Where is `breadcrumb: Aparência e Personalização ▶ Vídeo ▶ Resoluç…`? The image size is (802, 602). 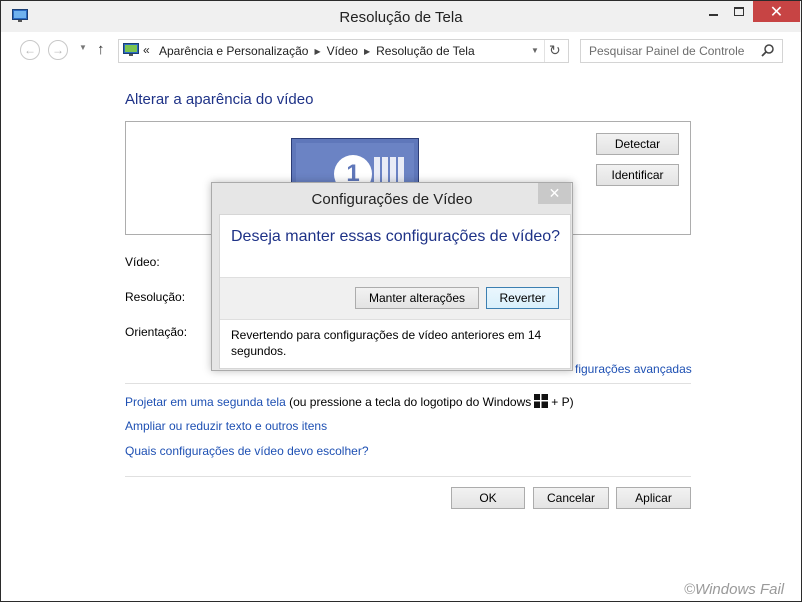 breadcrumb: Aparência e Personalização ▶ Vídeo ▶ Resoluç… is located at coordinates (317, 51).